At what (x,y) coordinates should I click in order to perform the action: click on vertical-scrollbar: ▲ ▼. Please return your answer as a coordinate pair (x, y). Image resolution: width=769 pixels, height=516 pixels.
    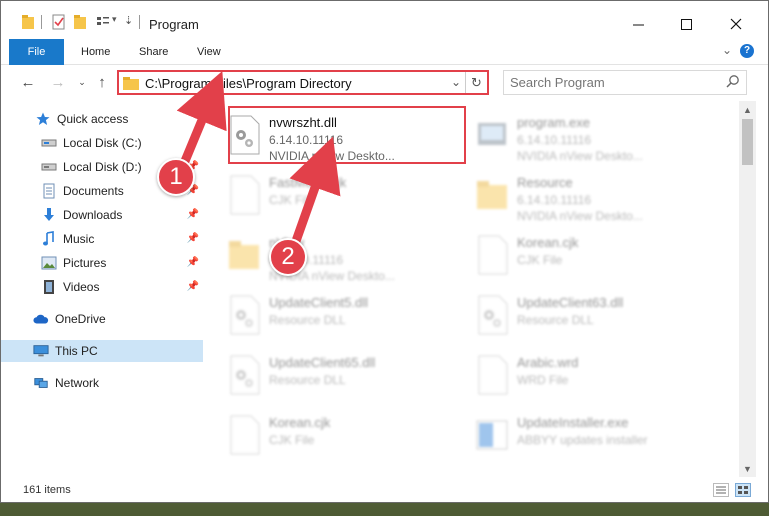
    Looking at the image, I should click on (747, 289).